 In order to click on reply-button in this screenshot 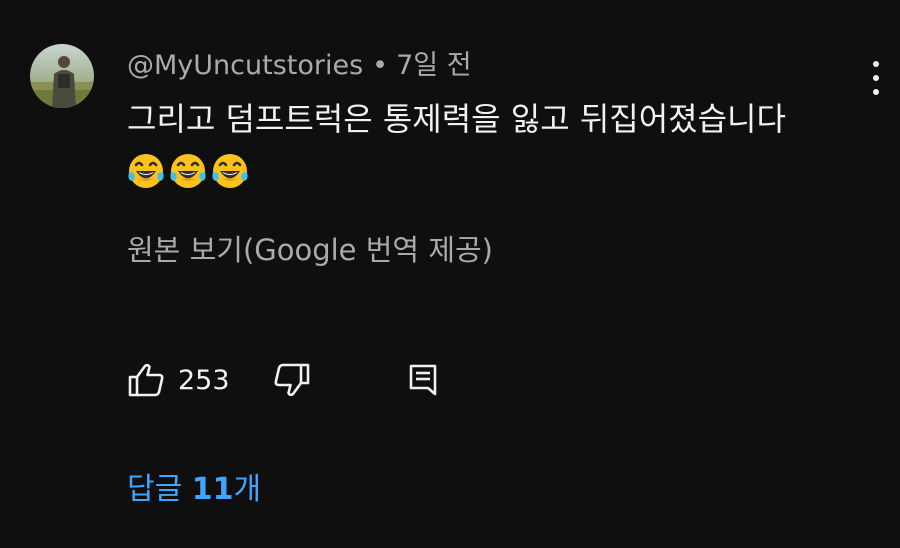, I will do `click(424, 380)`.